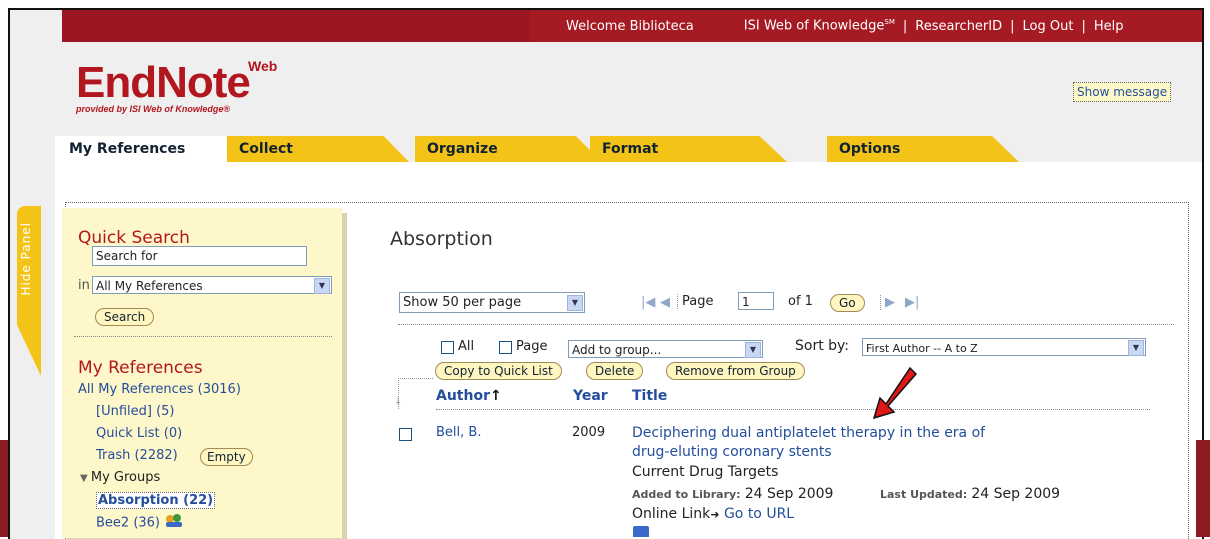 The height and width of the screenshot is (539, 1210). Describe the element at coordinates (153, 109) in the screenshot. I see `logo-tagline: provided by ISI Web of Knowledge®` at that location.